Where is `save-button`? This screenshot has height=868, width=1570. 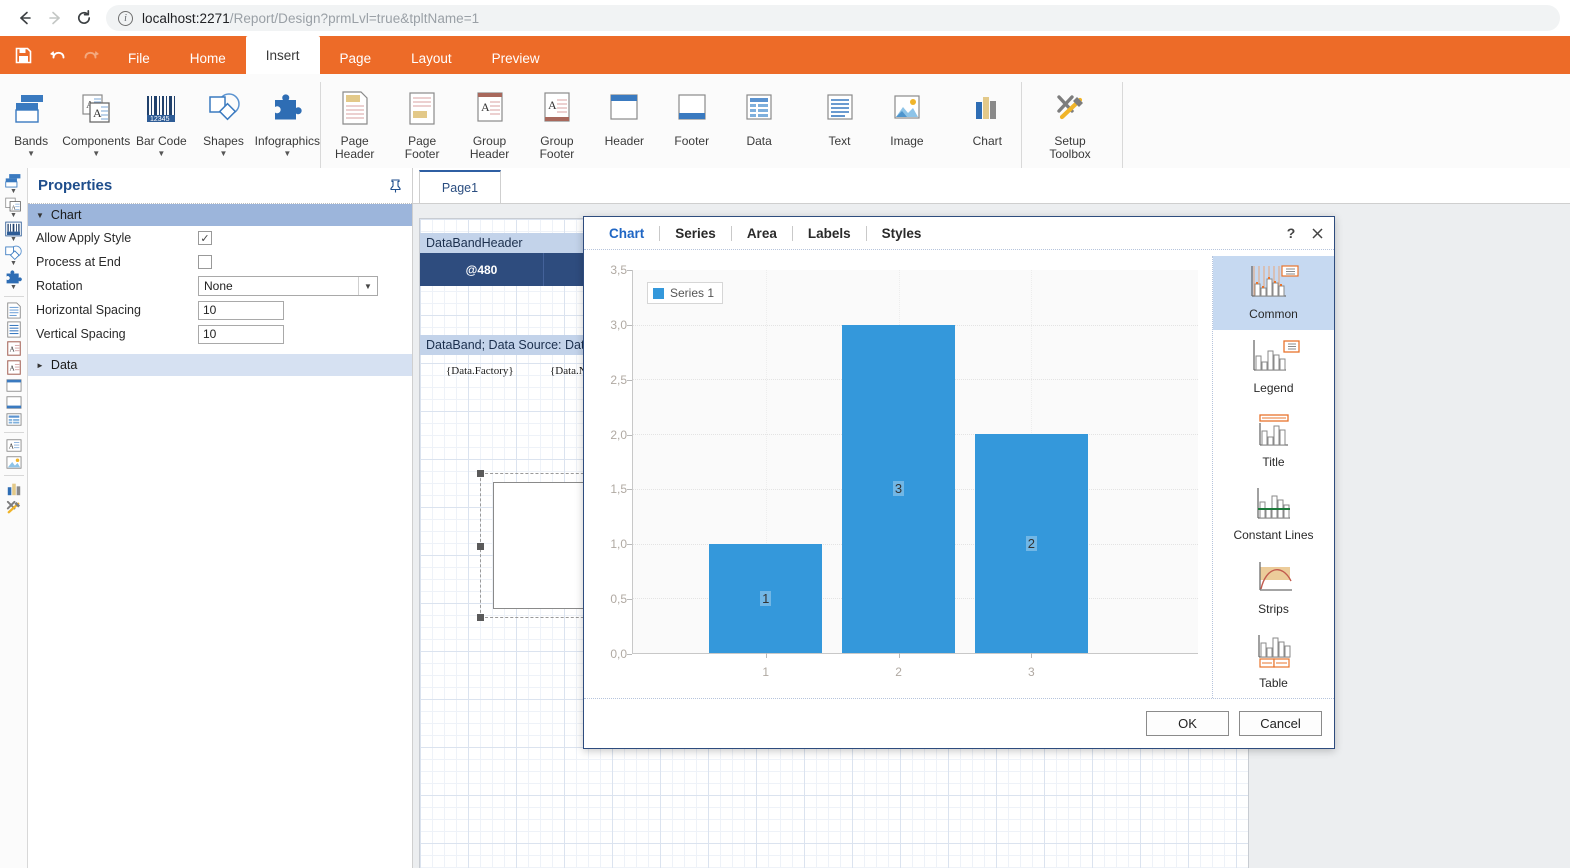
save-button is located at coordinates (23, 55).